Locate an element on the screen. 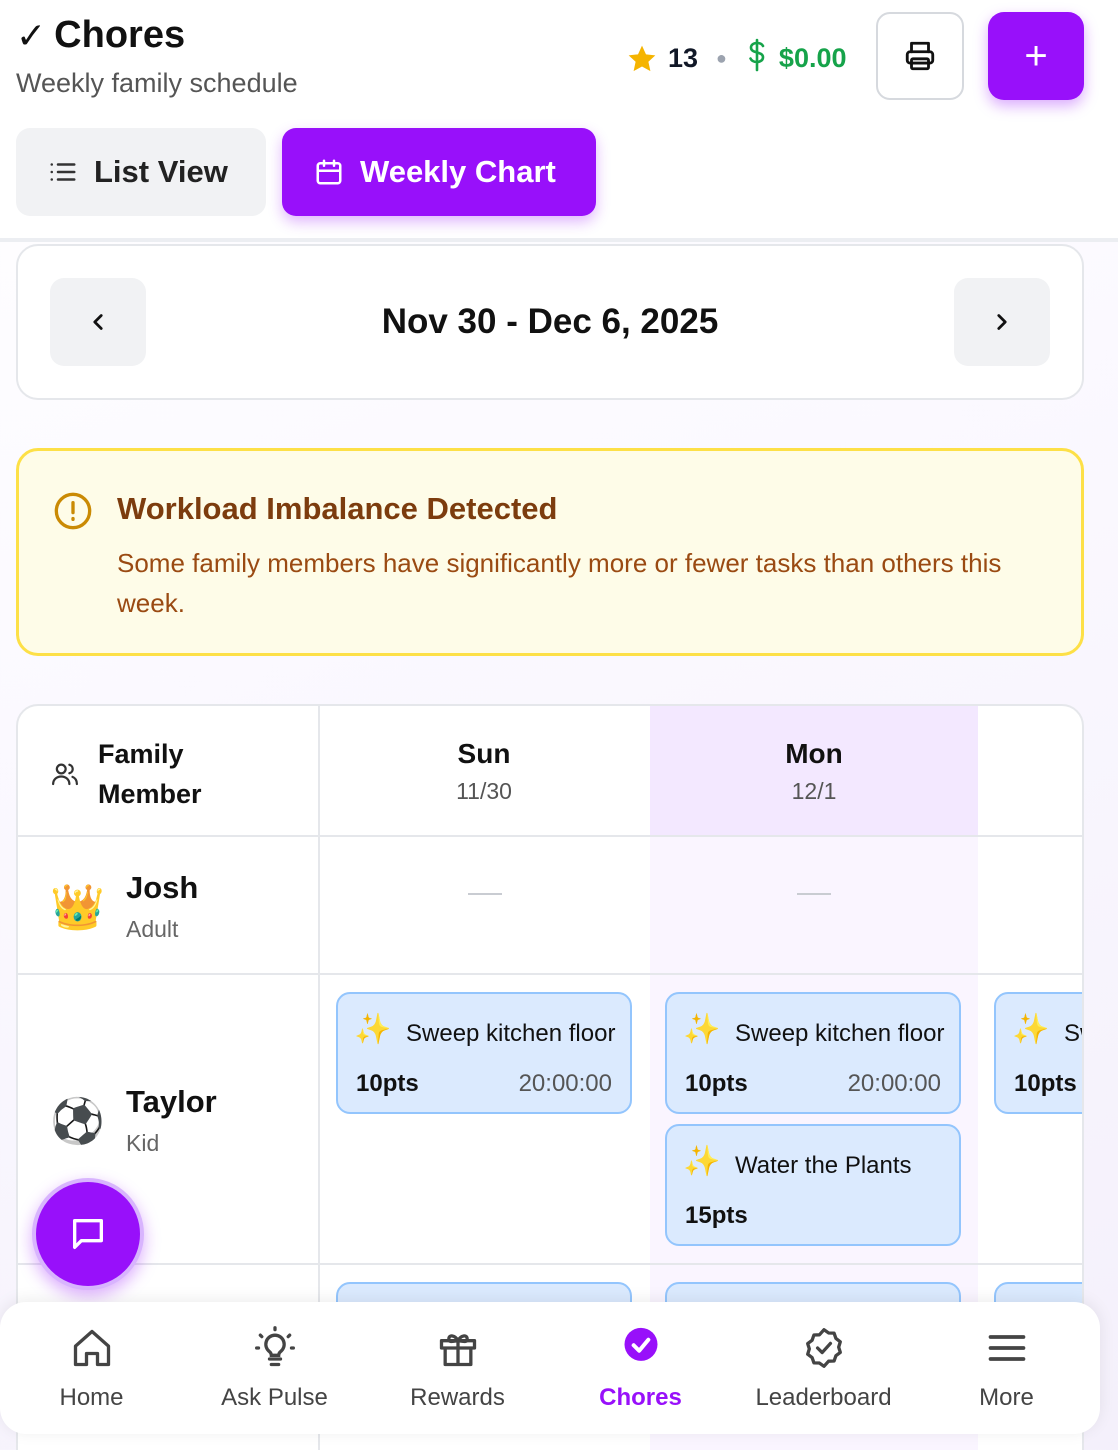 The height and width of the screenshot is (1450, 1118). page-title: ✓ Chores is located at coordinates (100, 35).